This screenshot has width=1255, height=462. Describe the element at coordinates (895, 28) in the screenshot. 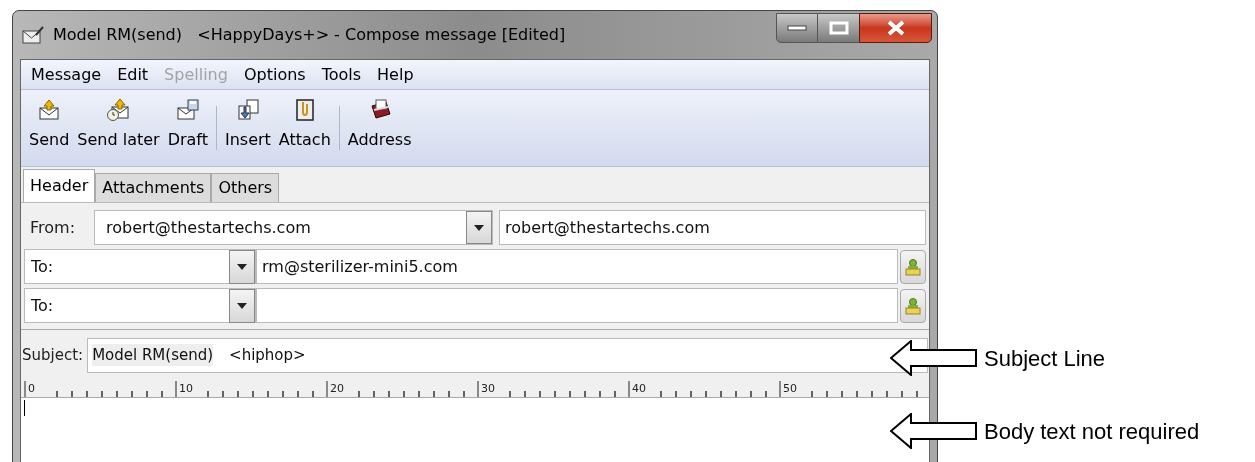

I see `close-button` at that location.